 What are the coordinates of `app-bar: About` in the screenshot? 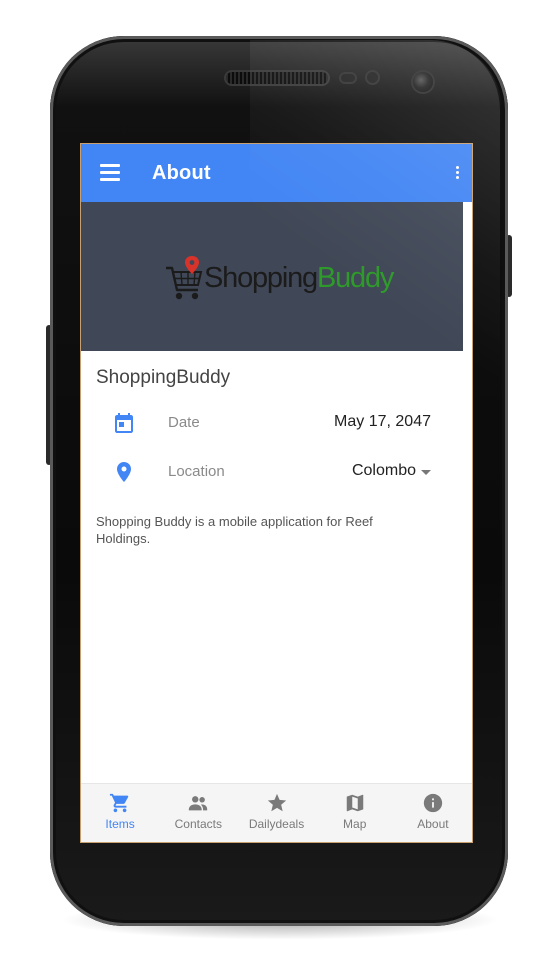 It's located at (276, 173).